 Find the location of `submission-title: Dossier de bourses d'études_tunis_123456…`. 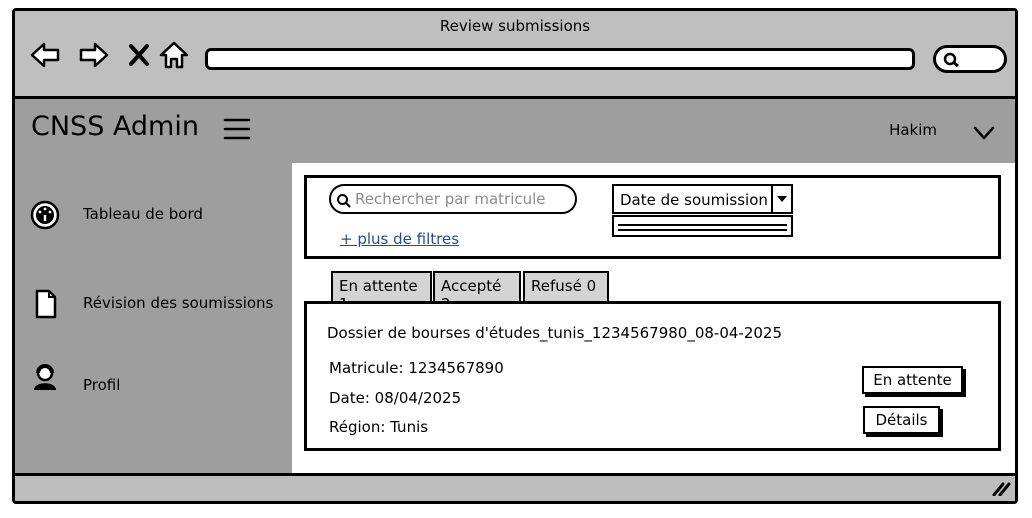

submission-title: Dossier de bourses d'études_tunis_123456… is located at coordinates (555, 333).